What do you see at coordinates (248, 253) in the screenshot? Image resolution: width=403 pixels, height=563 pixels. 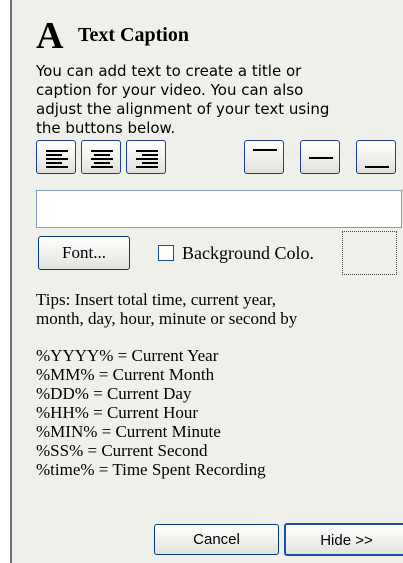 I see `background-color-label: Background Colo.` at bounding box center [248, 253].